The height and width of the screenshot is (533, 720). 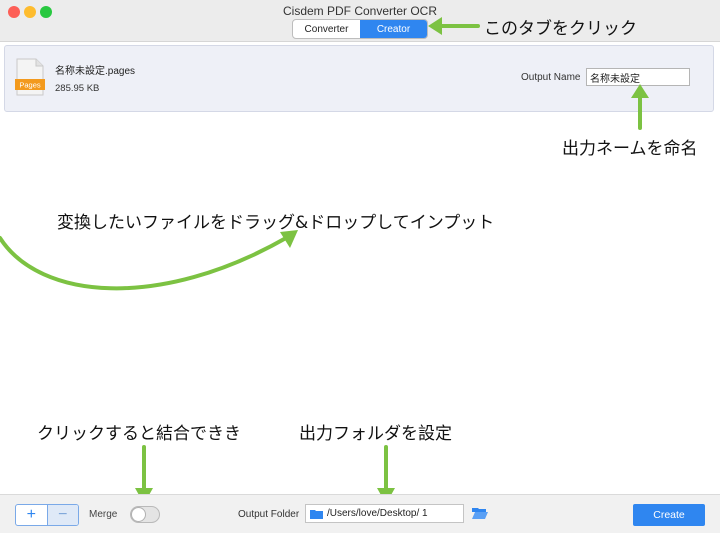 I want to click on add-remove-control: + −, so click(x=47, y=515).